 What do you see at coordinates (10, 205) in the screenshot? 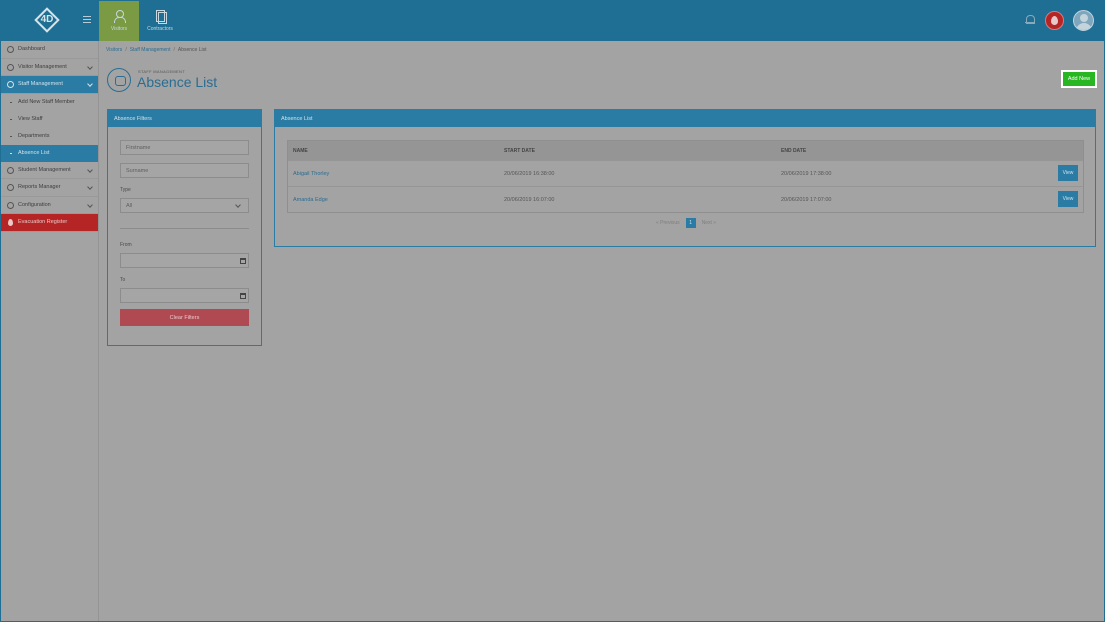
I see `gear-icon` at bounding box center [10, 205].